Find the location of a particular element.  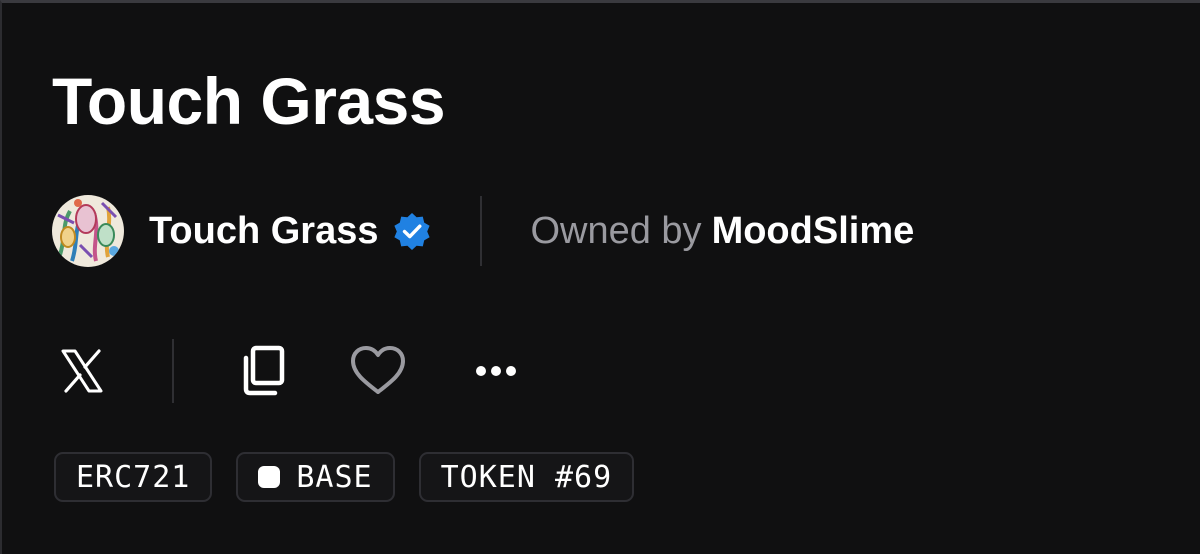

page-title: Touch Grass is located at coordinates (249, 101).